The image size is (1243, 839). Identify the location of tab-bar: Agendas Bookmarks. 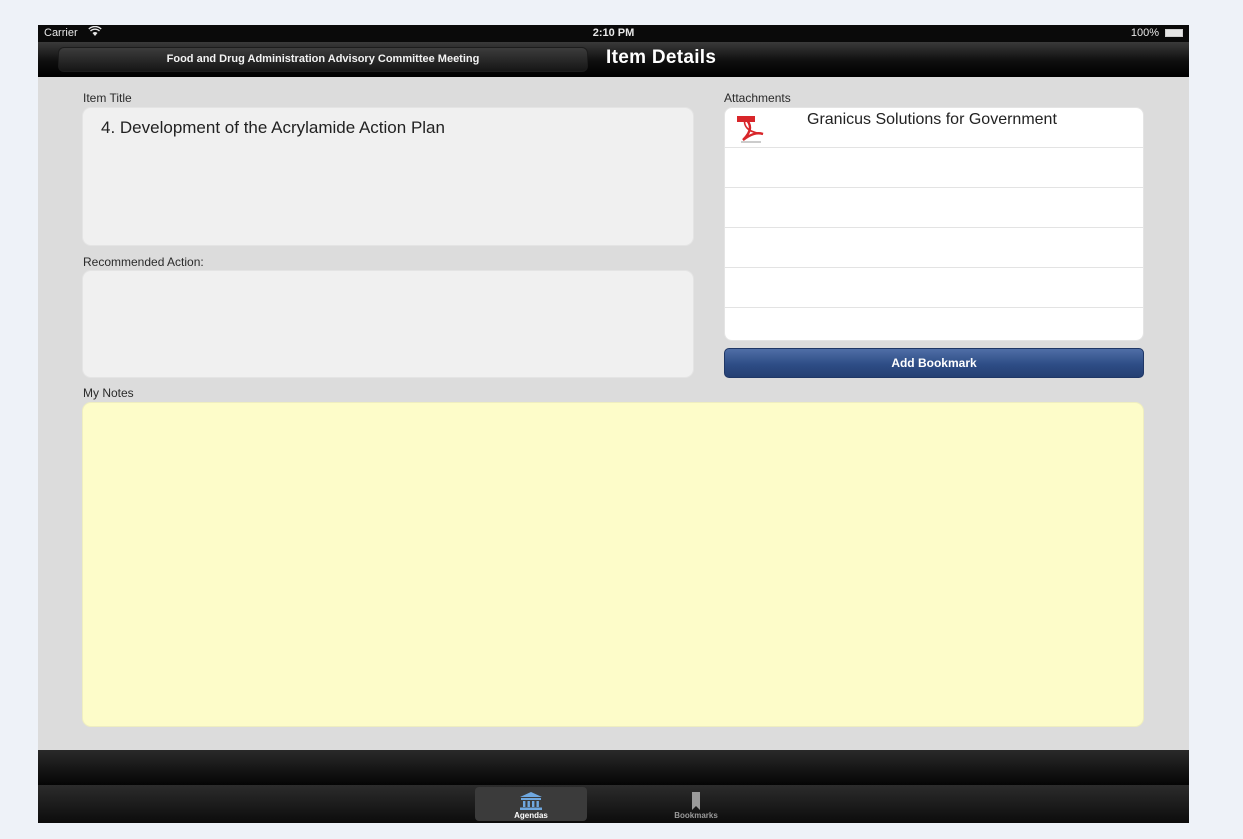
(613, 804).